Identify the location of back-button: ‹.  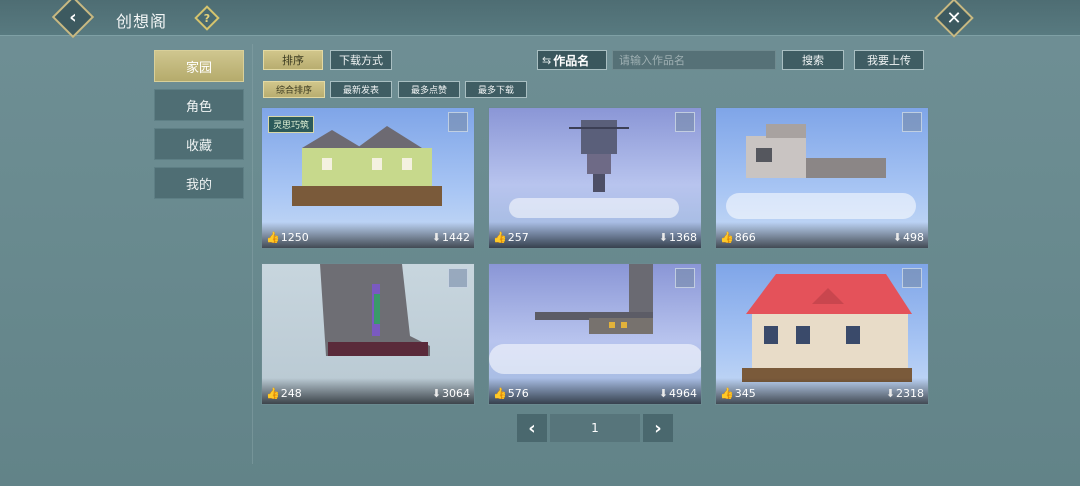
(73, 19).